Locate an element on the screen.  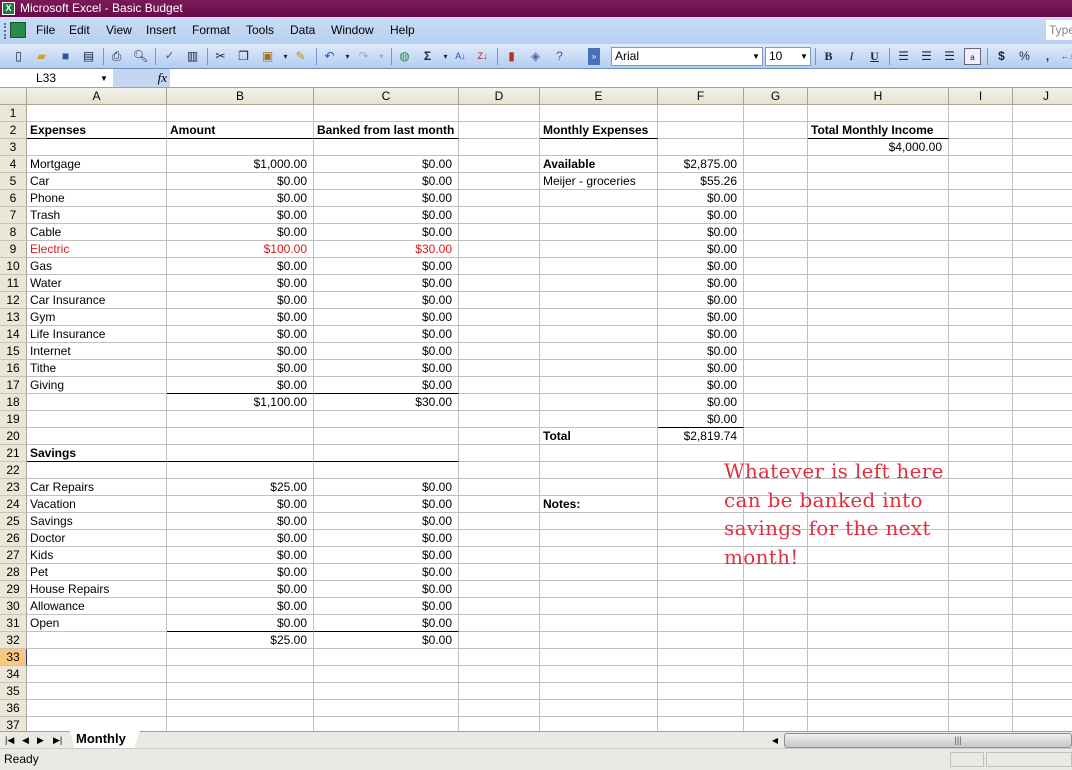
cell-j21 is located at coordinates (1042, 453).